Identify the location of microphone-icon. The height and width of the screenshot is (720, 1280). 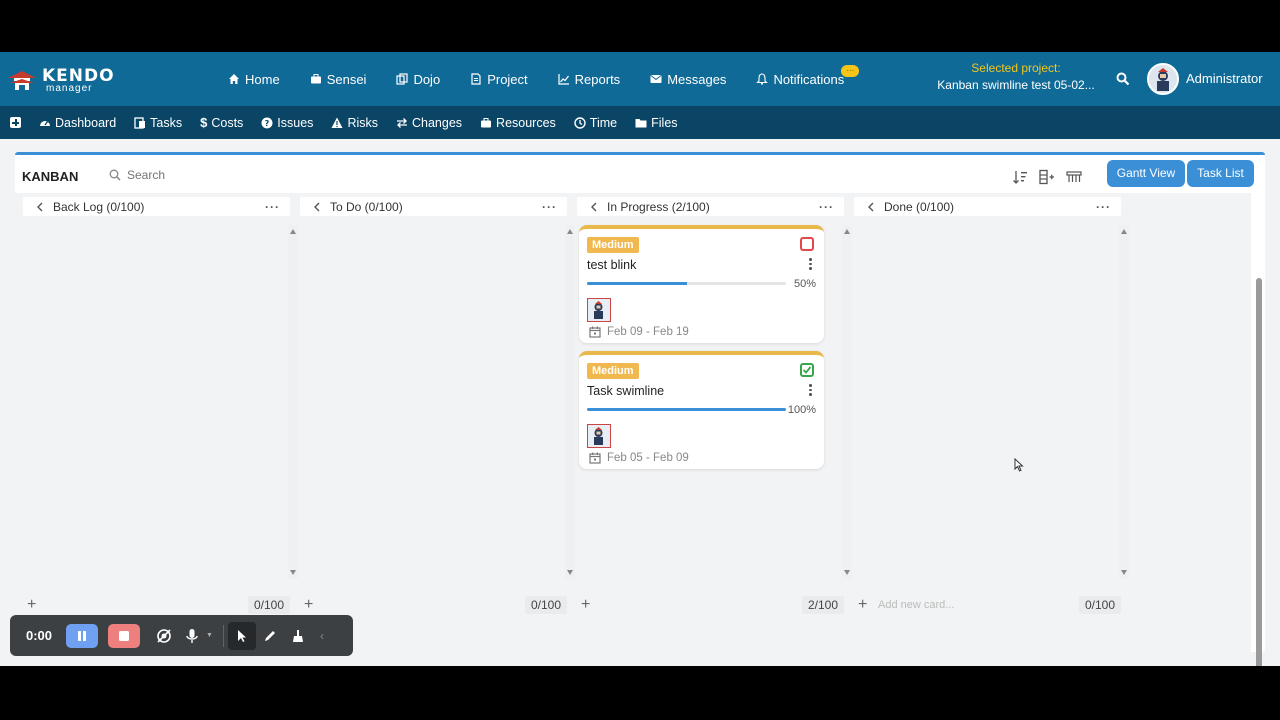
(192, 635).